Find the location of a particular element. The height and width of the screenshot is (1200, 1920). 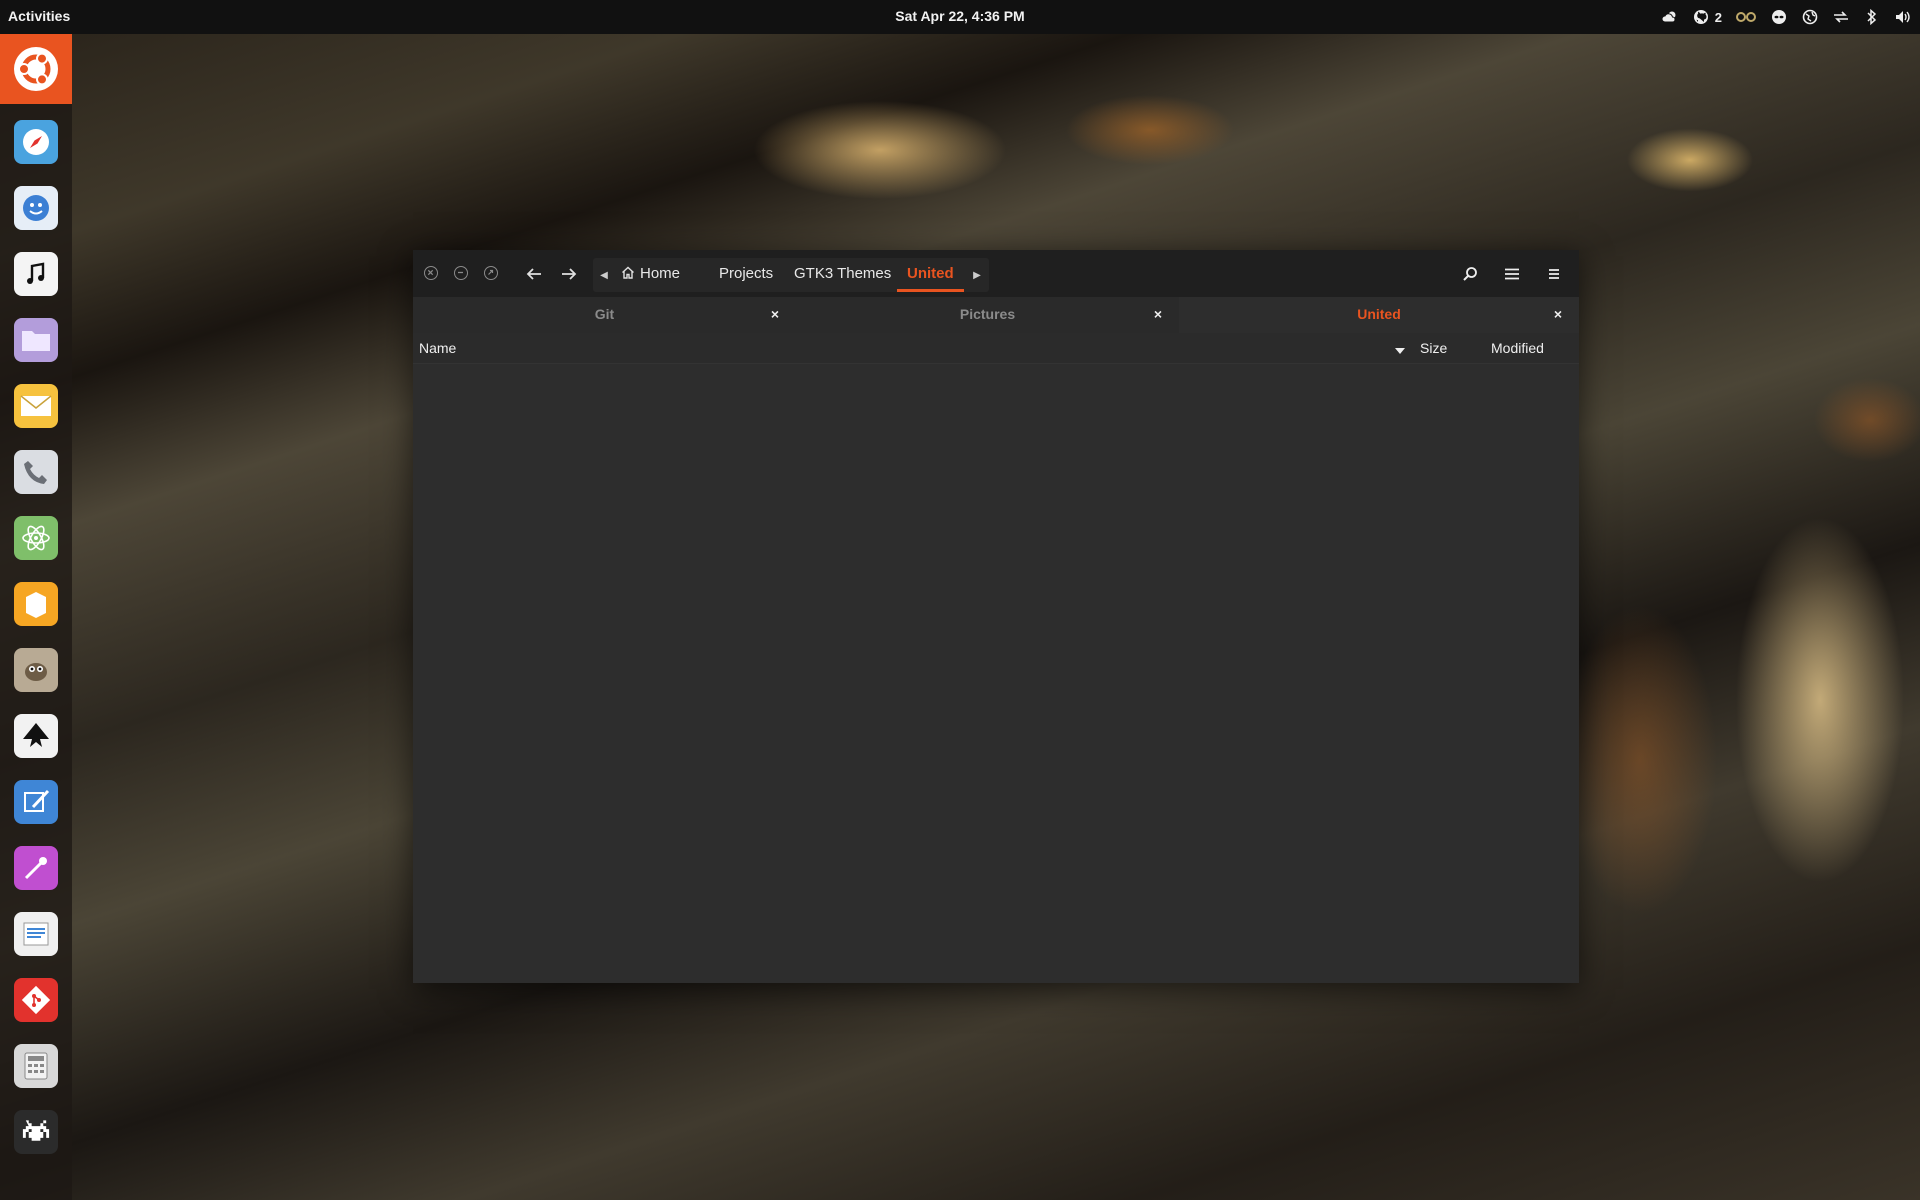

bluetooth-icon is located at coordinates (1872, 17).